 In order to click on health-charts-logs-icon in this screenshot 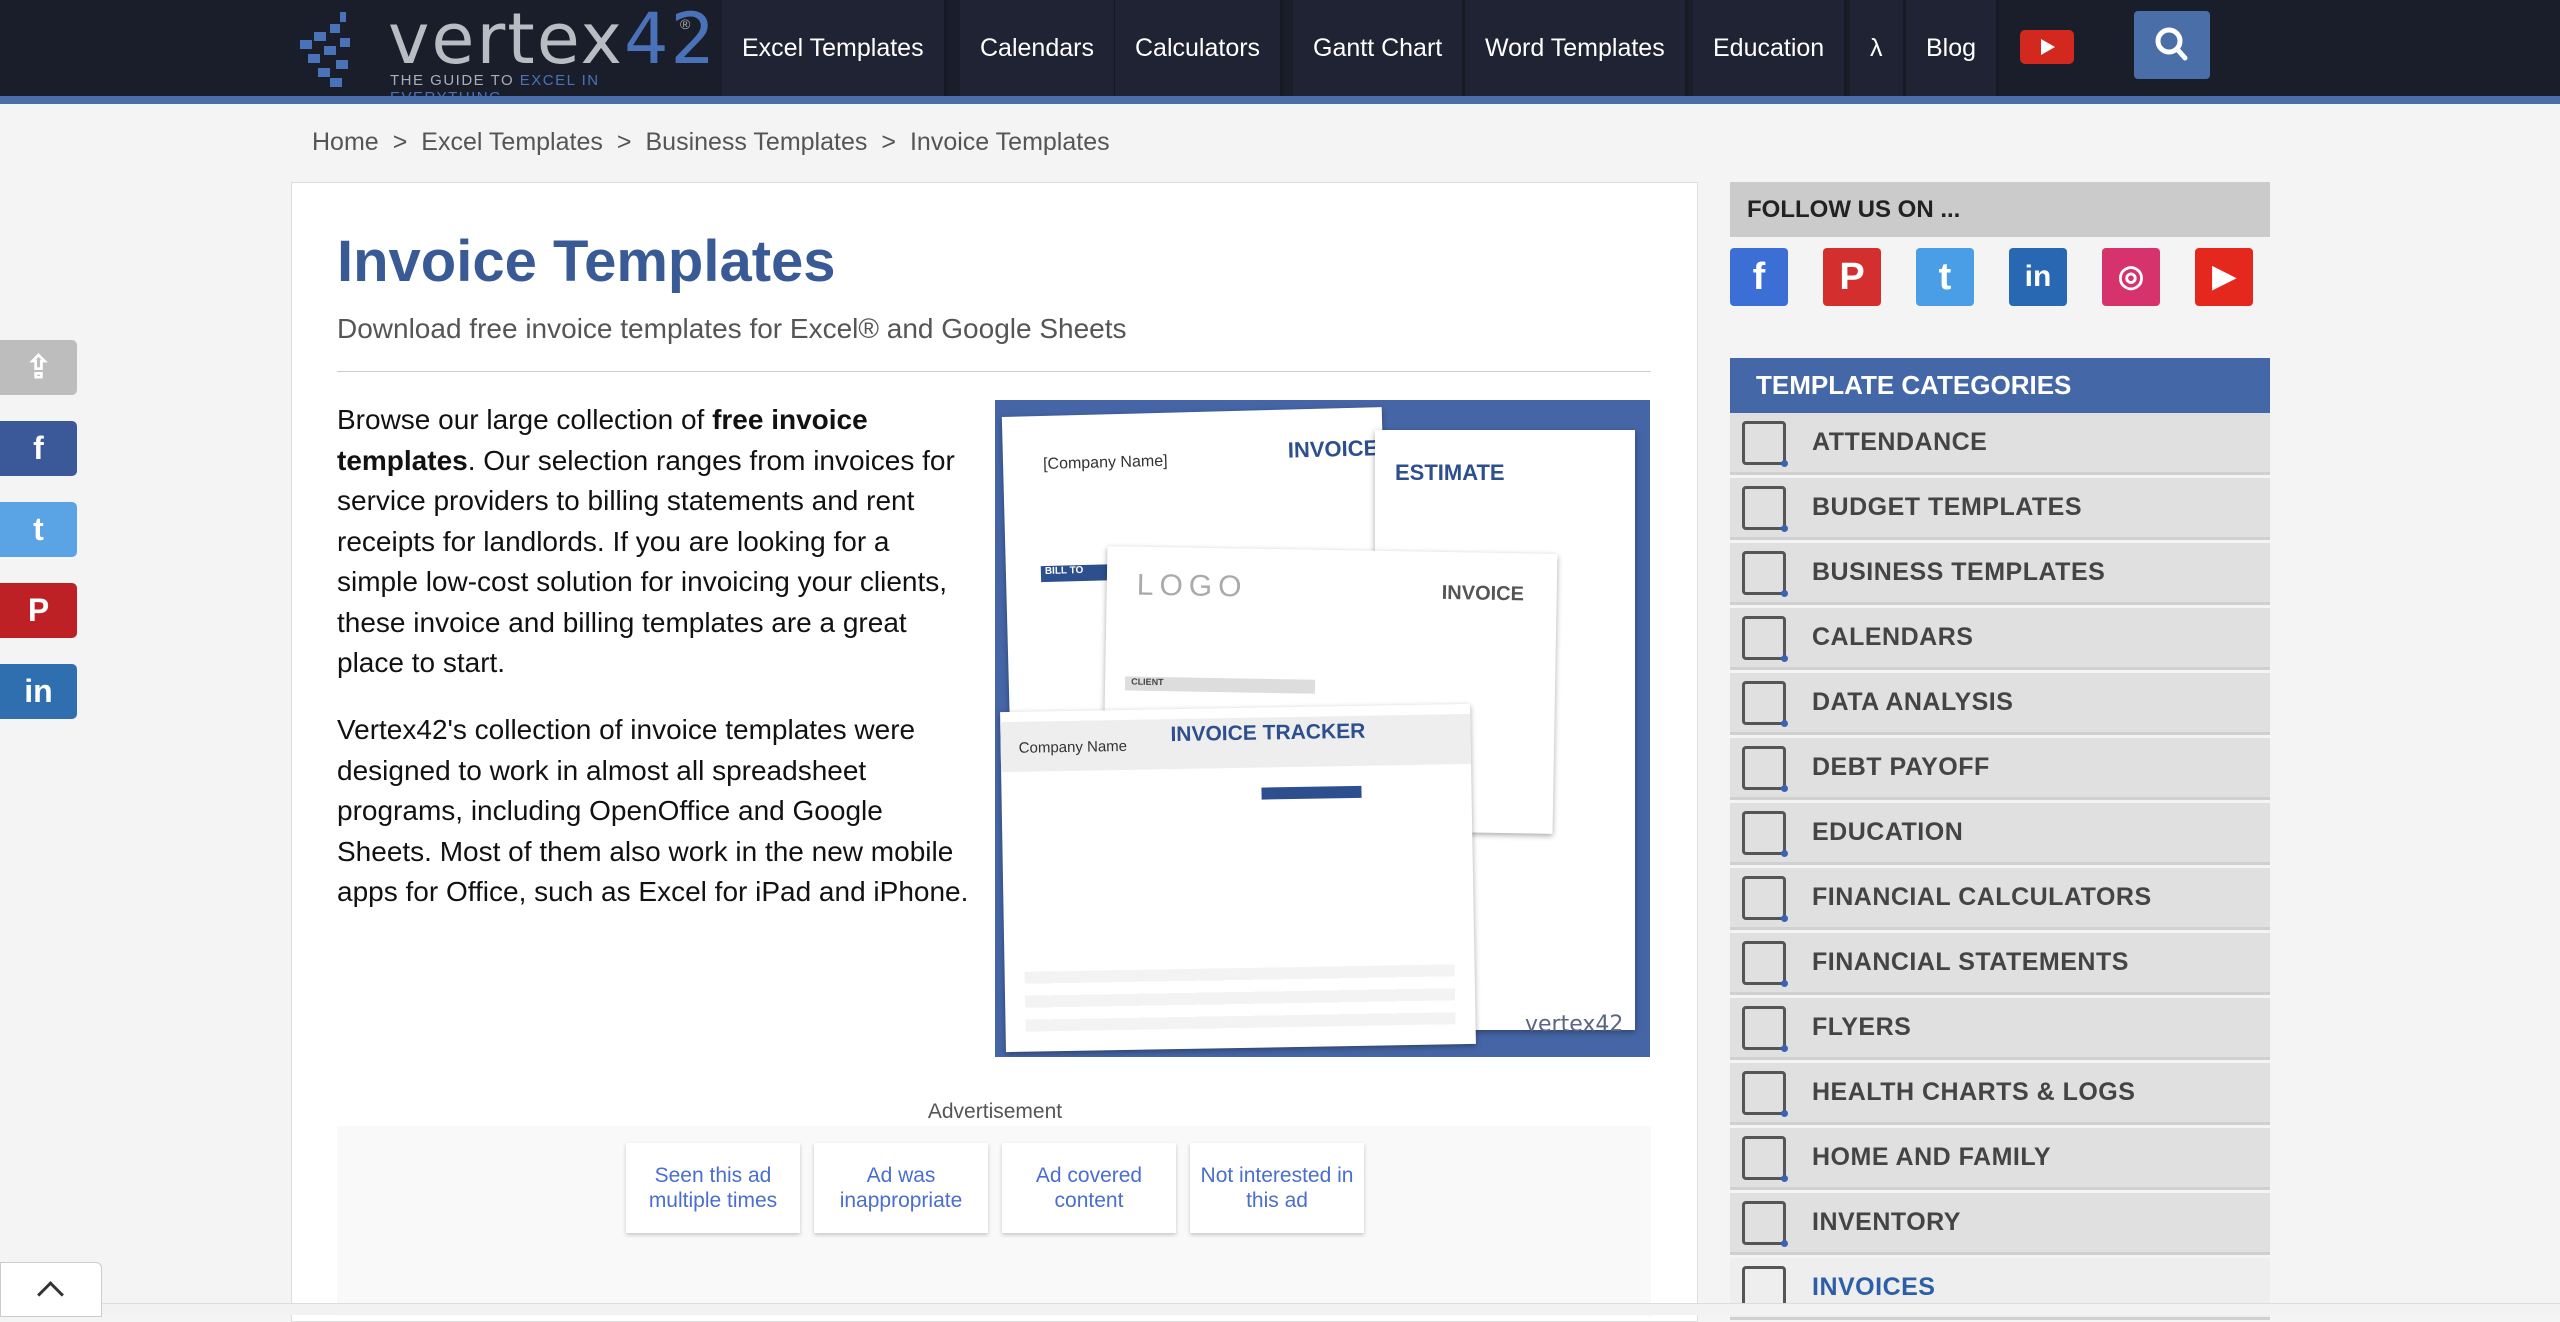, I will do `click(1765, 1093)`.